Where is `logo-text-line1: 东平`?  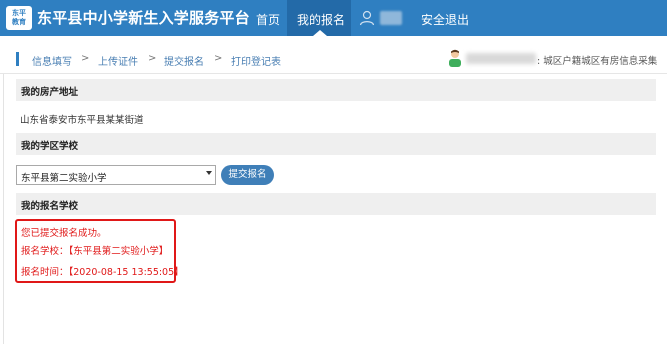 logo-text-line1: 东平 is located at coordinates (19, 13).